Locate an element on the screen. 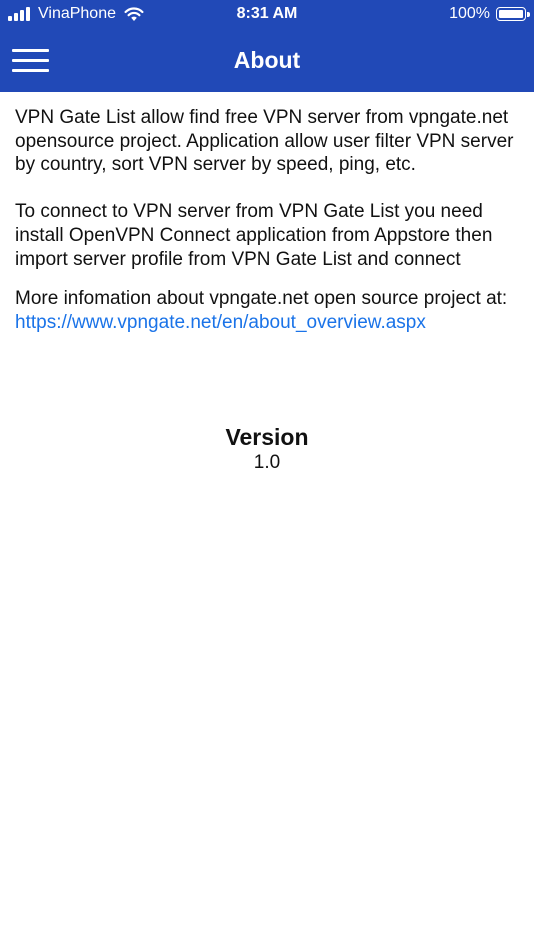 Image resolution: width=534 pixels, height=950 pixels. status-right: 100% is located at coordinates (489, 14).